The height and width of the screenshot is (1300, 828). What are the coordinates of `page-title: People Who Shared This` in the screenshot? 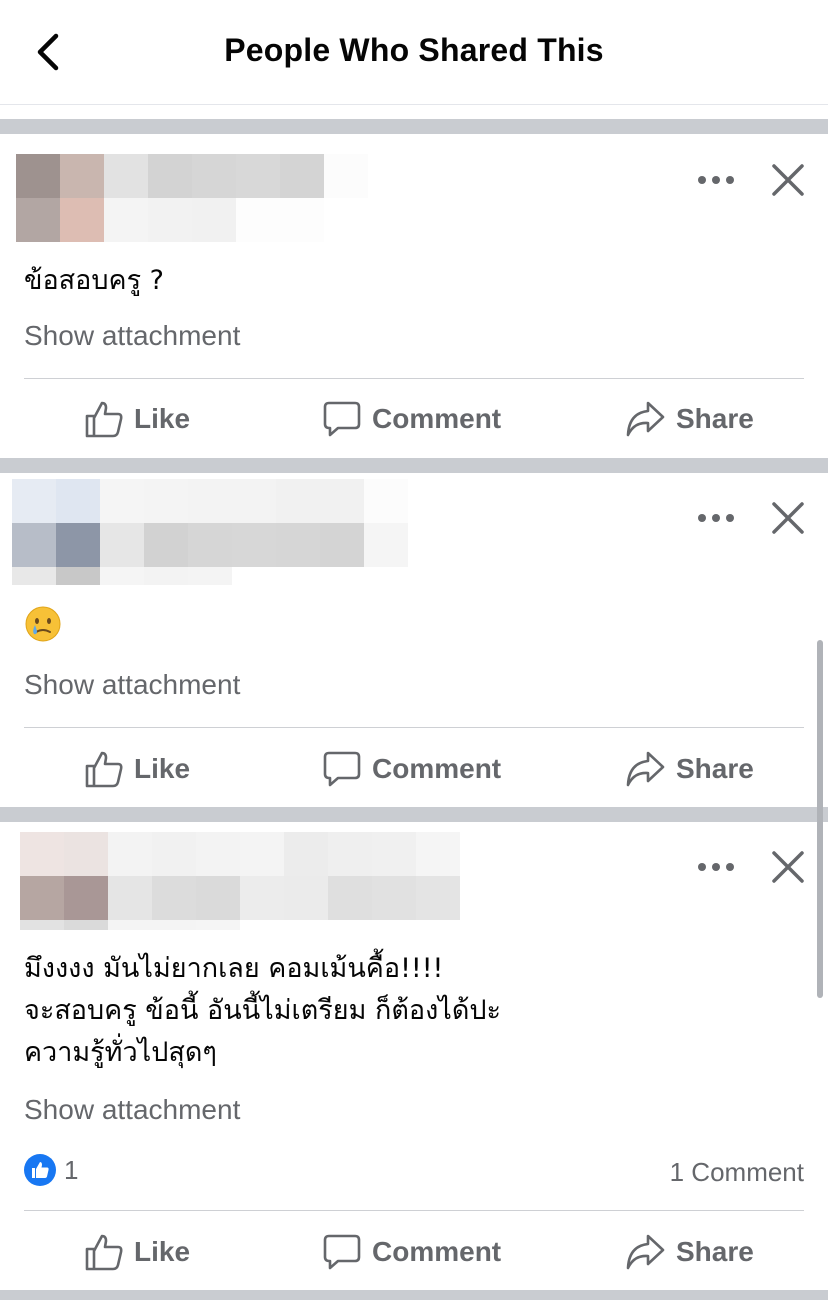 It's located at (414, 50).